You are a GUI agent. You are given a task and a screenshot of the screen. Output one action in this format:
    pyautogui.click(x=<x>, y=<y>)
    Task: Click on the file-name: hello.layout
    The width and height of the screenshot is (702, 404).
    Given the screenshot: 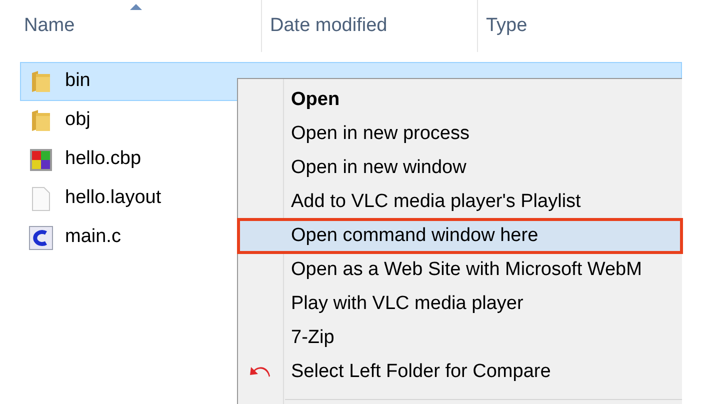 What is the action you would take?
    pyautogui.click(x=113, y=198)
    